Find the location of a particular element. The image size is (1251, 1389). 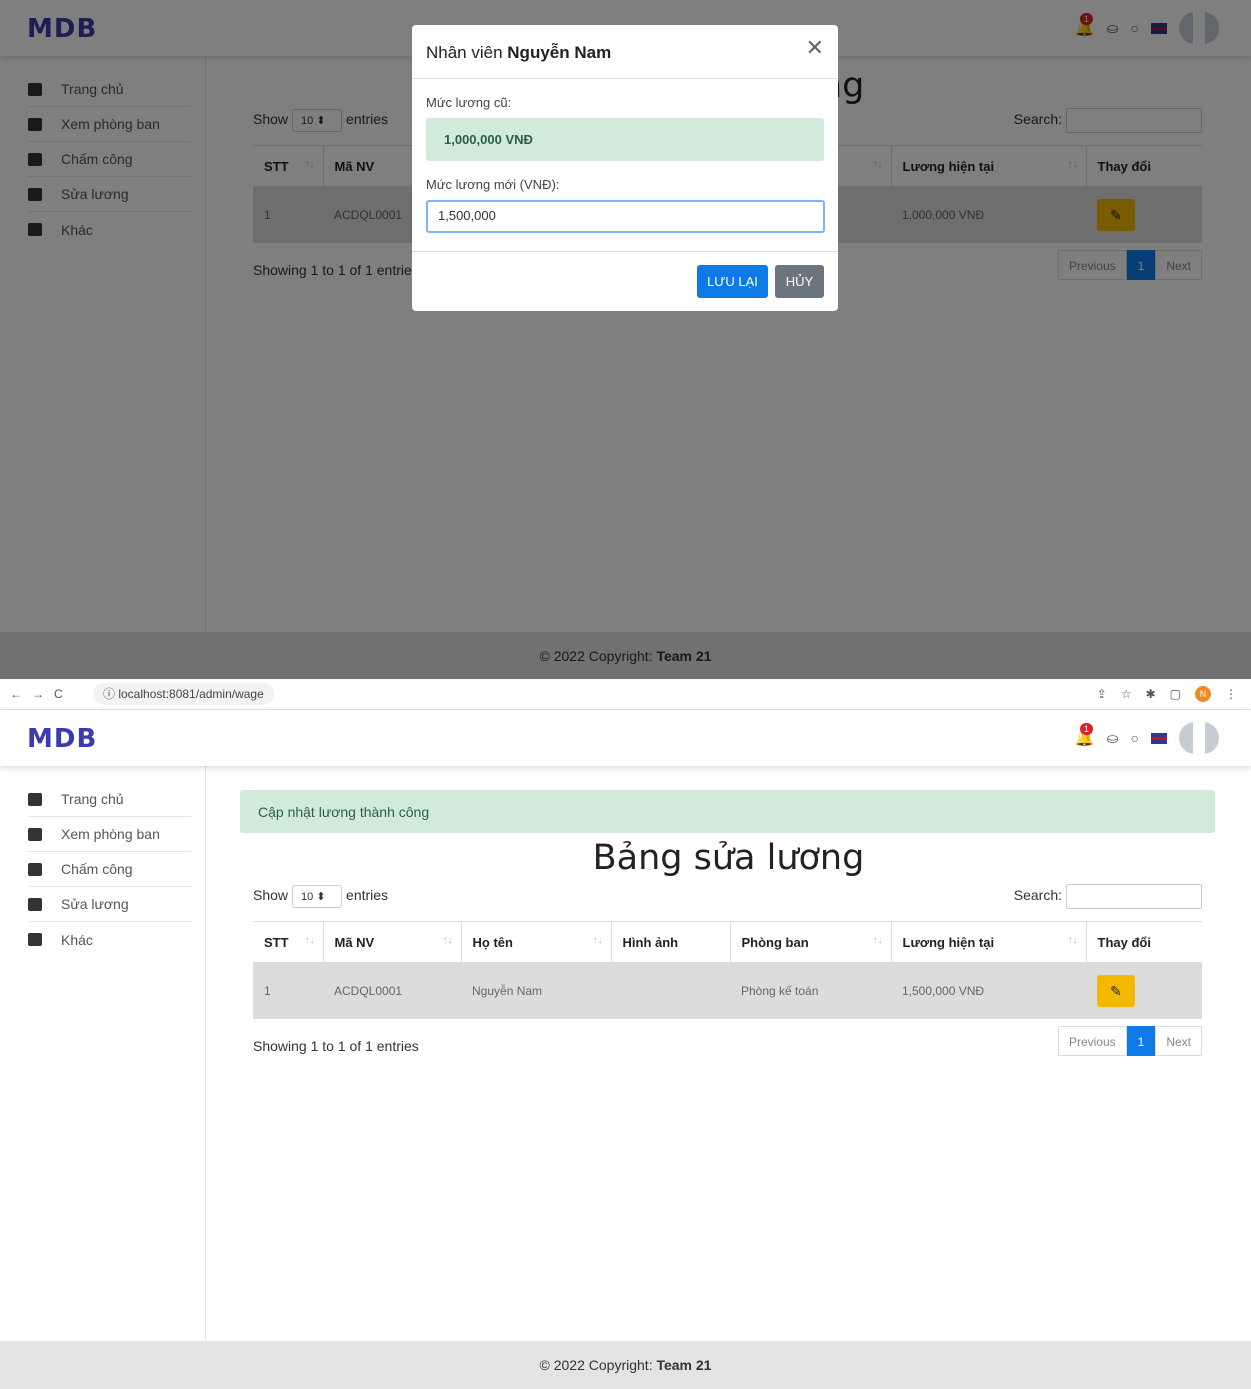

modal-footer: LƯU LẠI HỦY is located at coordinates (625, 281).